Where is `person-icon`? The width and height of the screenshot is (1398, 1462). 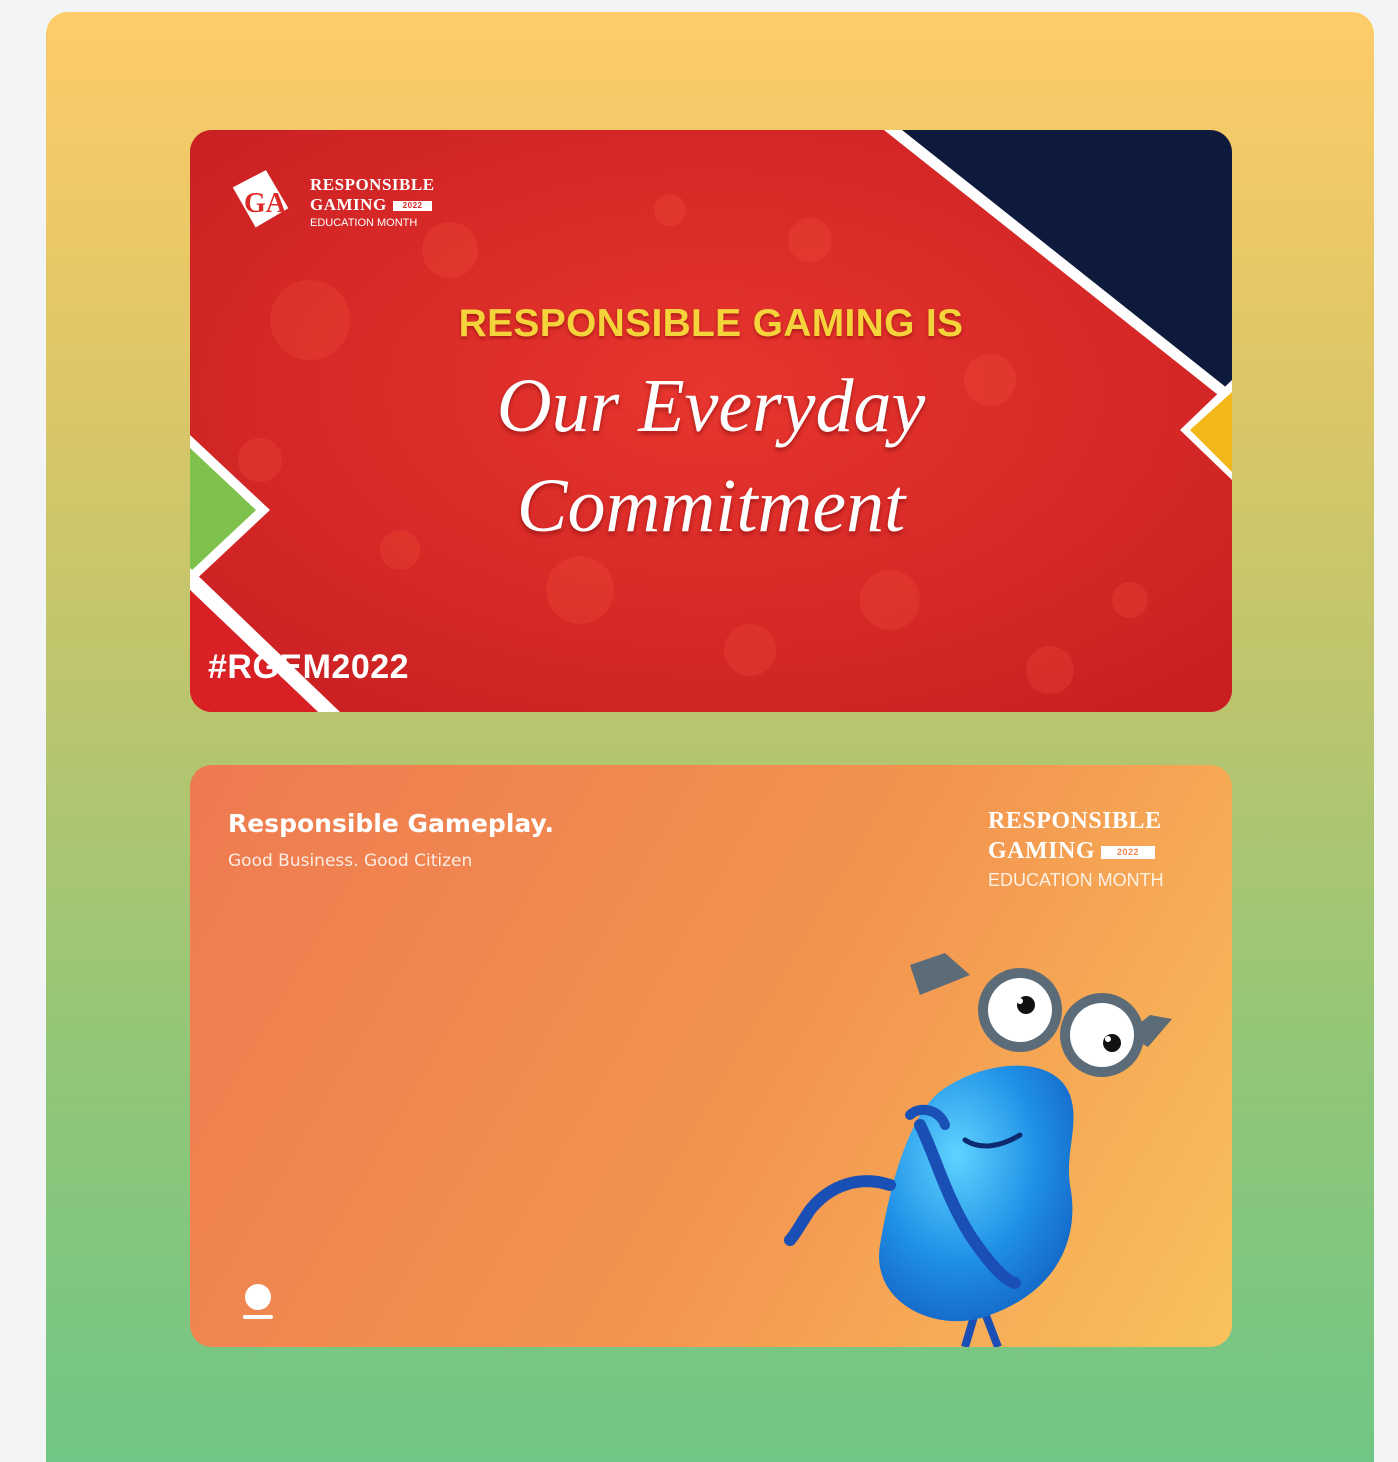
person-icon is located at coordinates (258, 1301).